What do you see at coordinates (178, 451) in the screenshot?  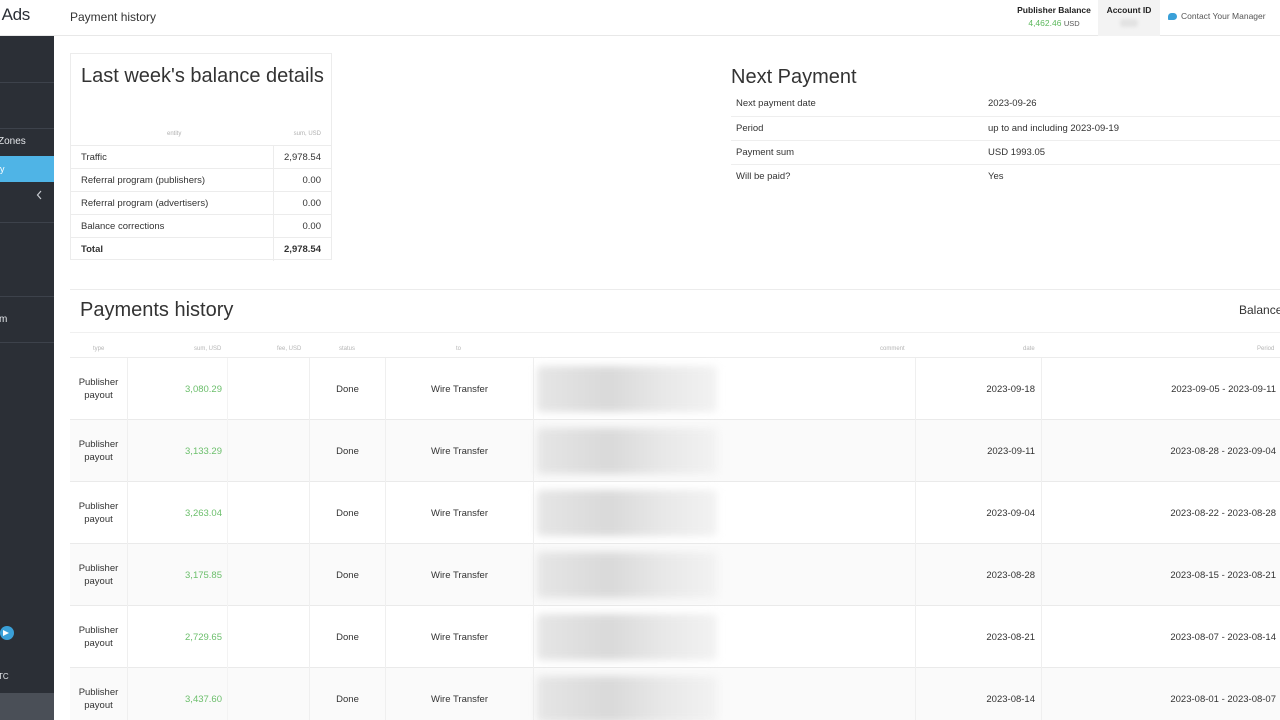 I see `payment-sum: 3,133.29` at bounding box center [178, 451].